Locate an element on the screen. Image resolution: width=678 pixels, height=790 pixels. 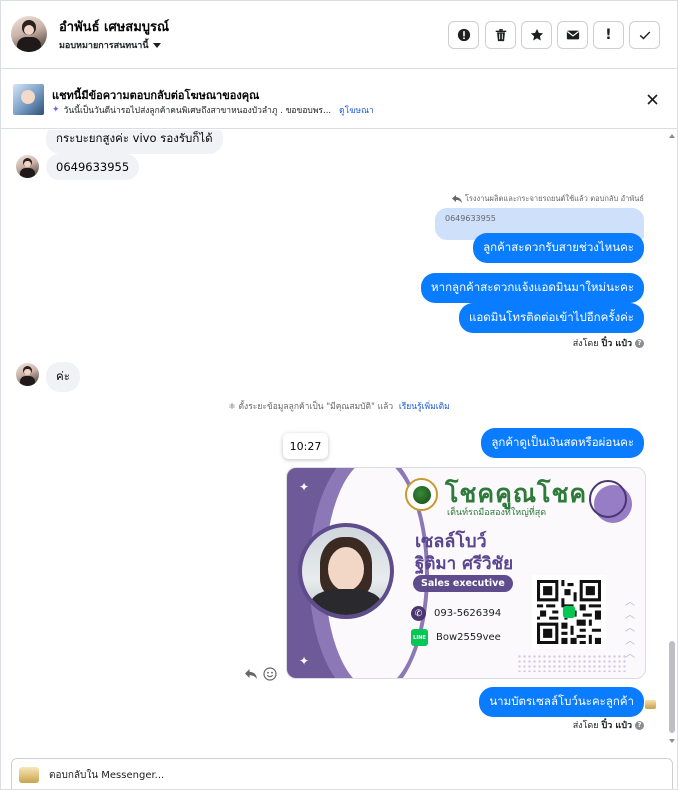
assign-label: มอบหมายการสนทนานี้ is located at coordinates (104, 46).